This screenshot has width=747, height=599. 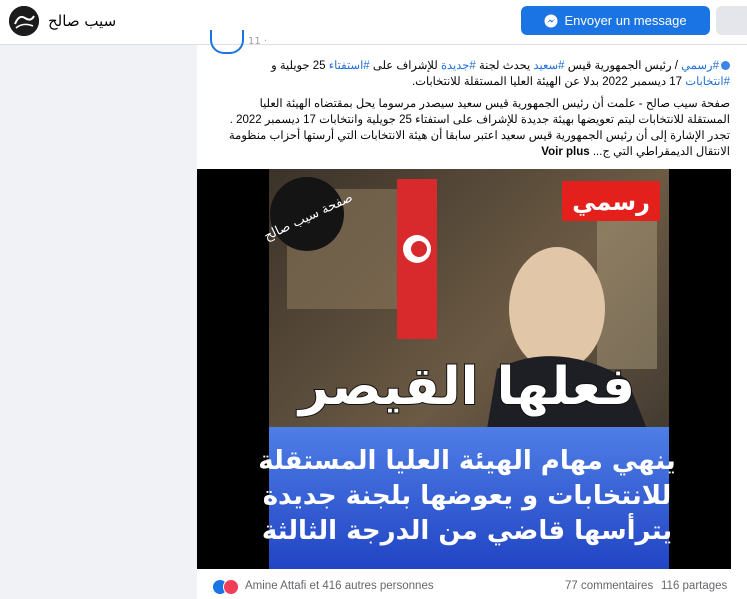 What do you see at coordinates (557, 309) in the screenshot?
I see `person-head` at bounding box center [557, 309].